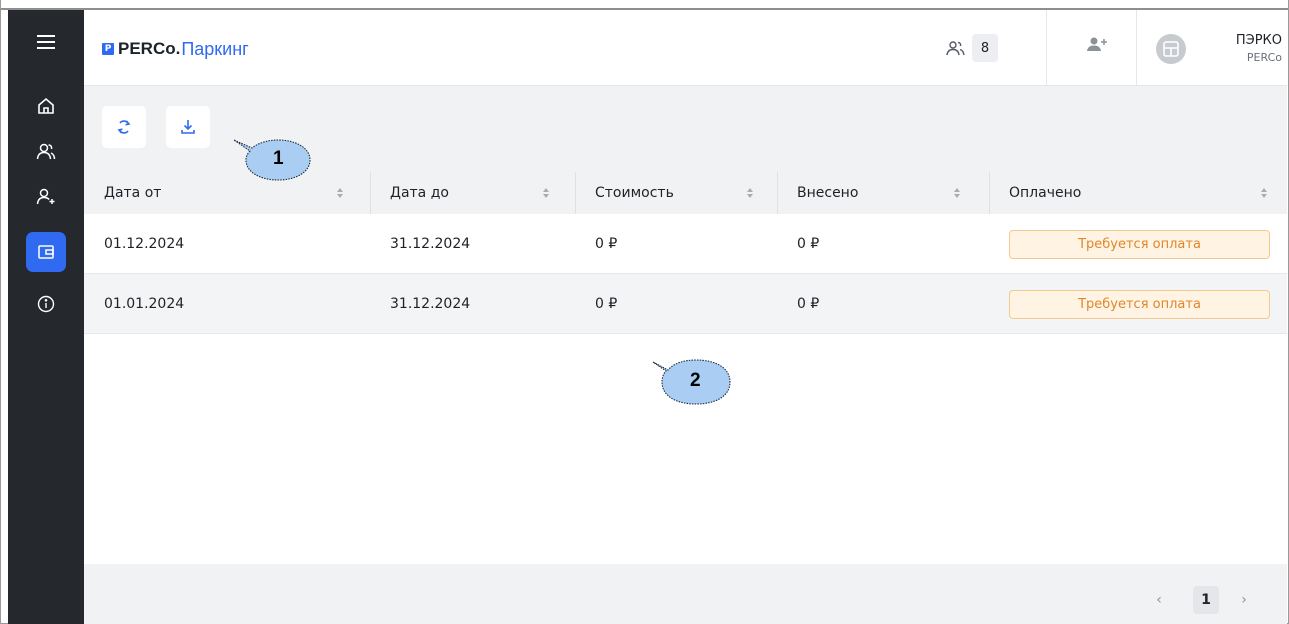  I want to click on app-logo: P PERCo. Паркинг, so click(175, 49).